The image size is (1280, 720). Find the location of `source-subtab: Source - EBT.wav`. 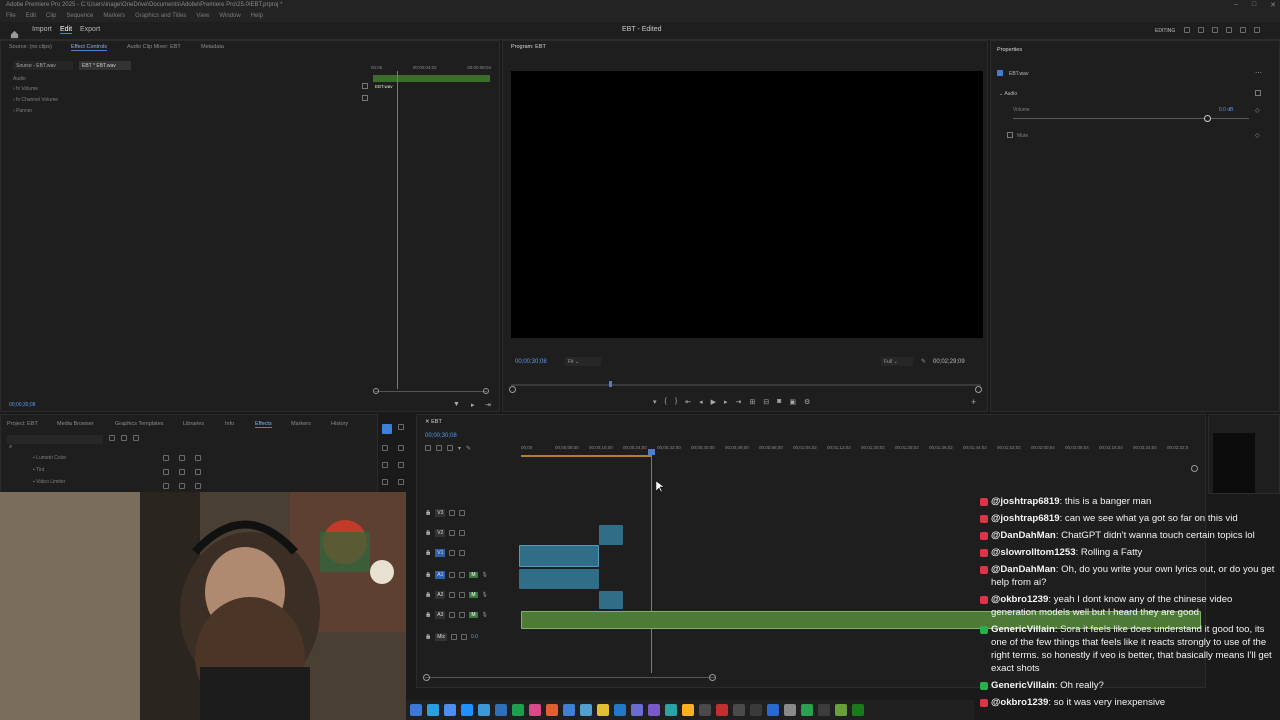

source-subtab: Source - EBT.wav is located at coordinates (43, 65).